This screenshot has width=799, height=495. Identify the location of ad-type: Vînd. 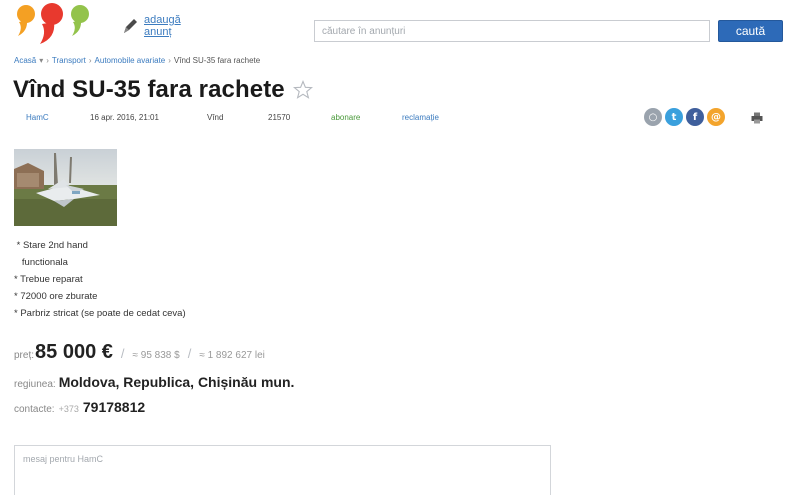
(215, 117).